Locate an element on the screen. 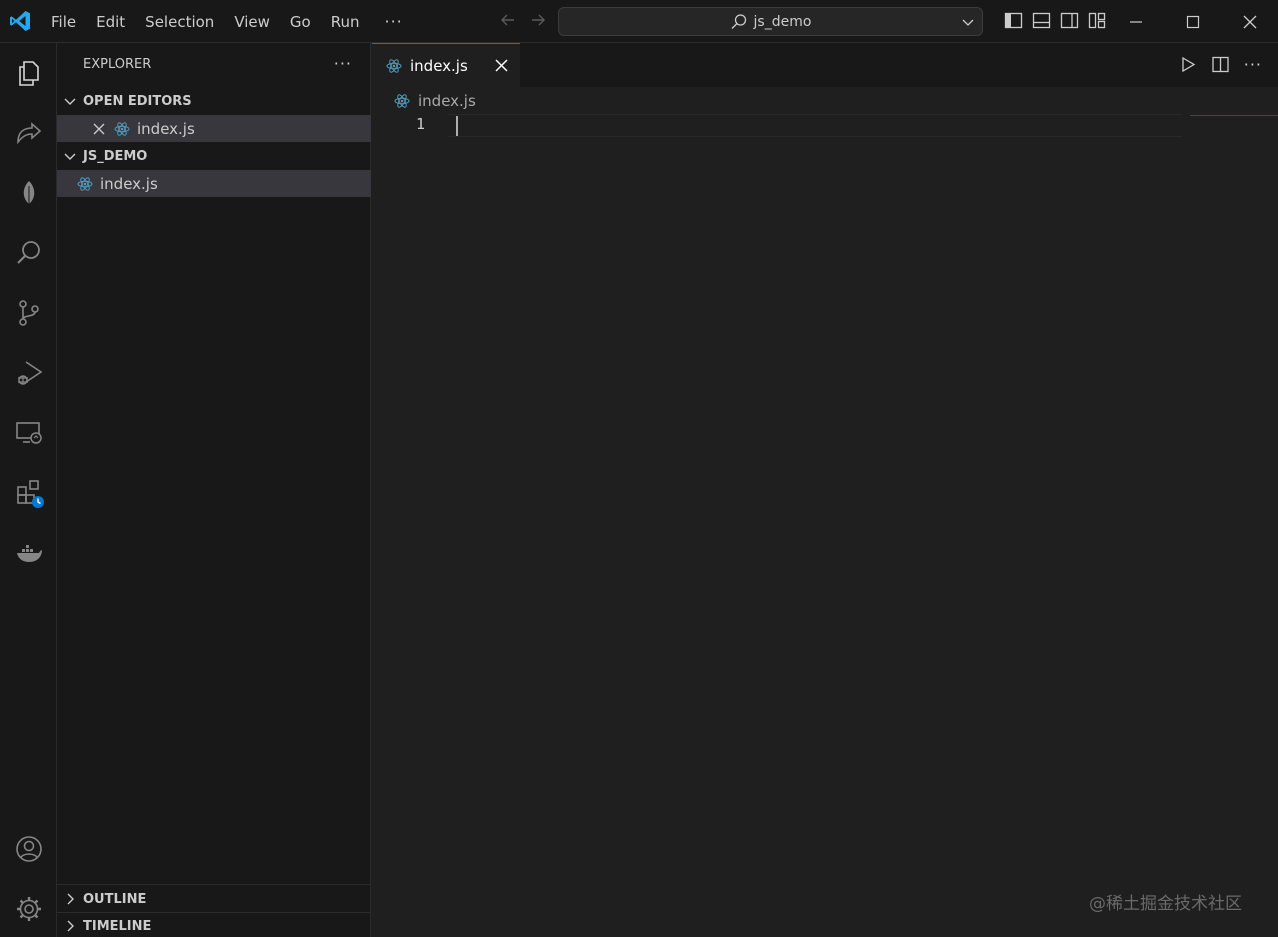  file-tree-item: index.js is located at coordinates (214, 183).